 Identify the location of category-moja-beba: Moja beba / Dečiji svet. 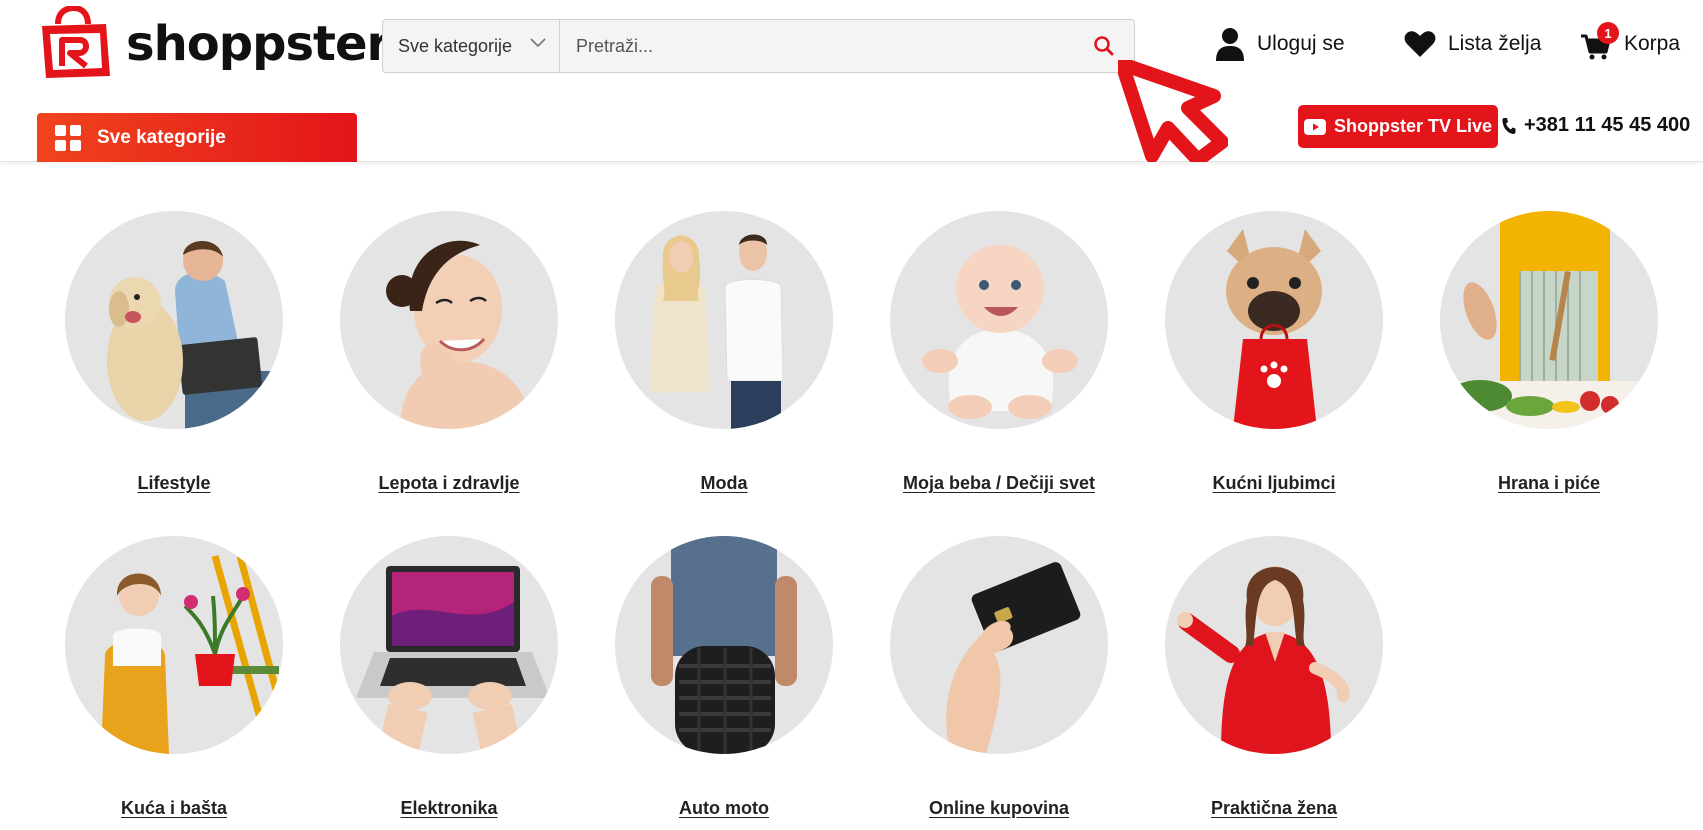
(999, 352).